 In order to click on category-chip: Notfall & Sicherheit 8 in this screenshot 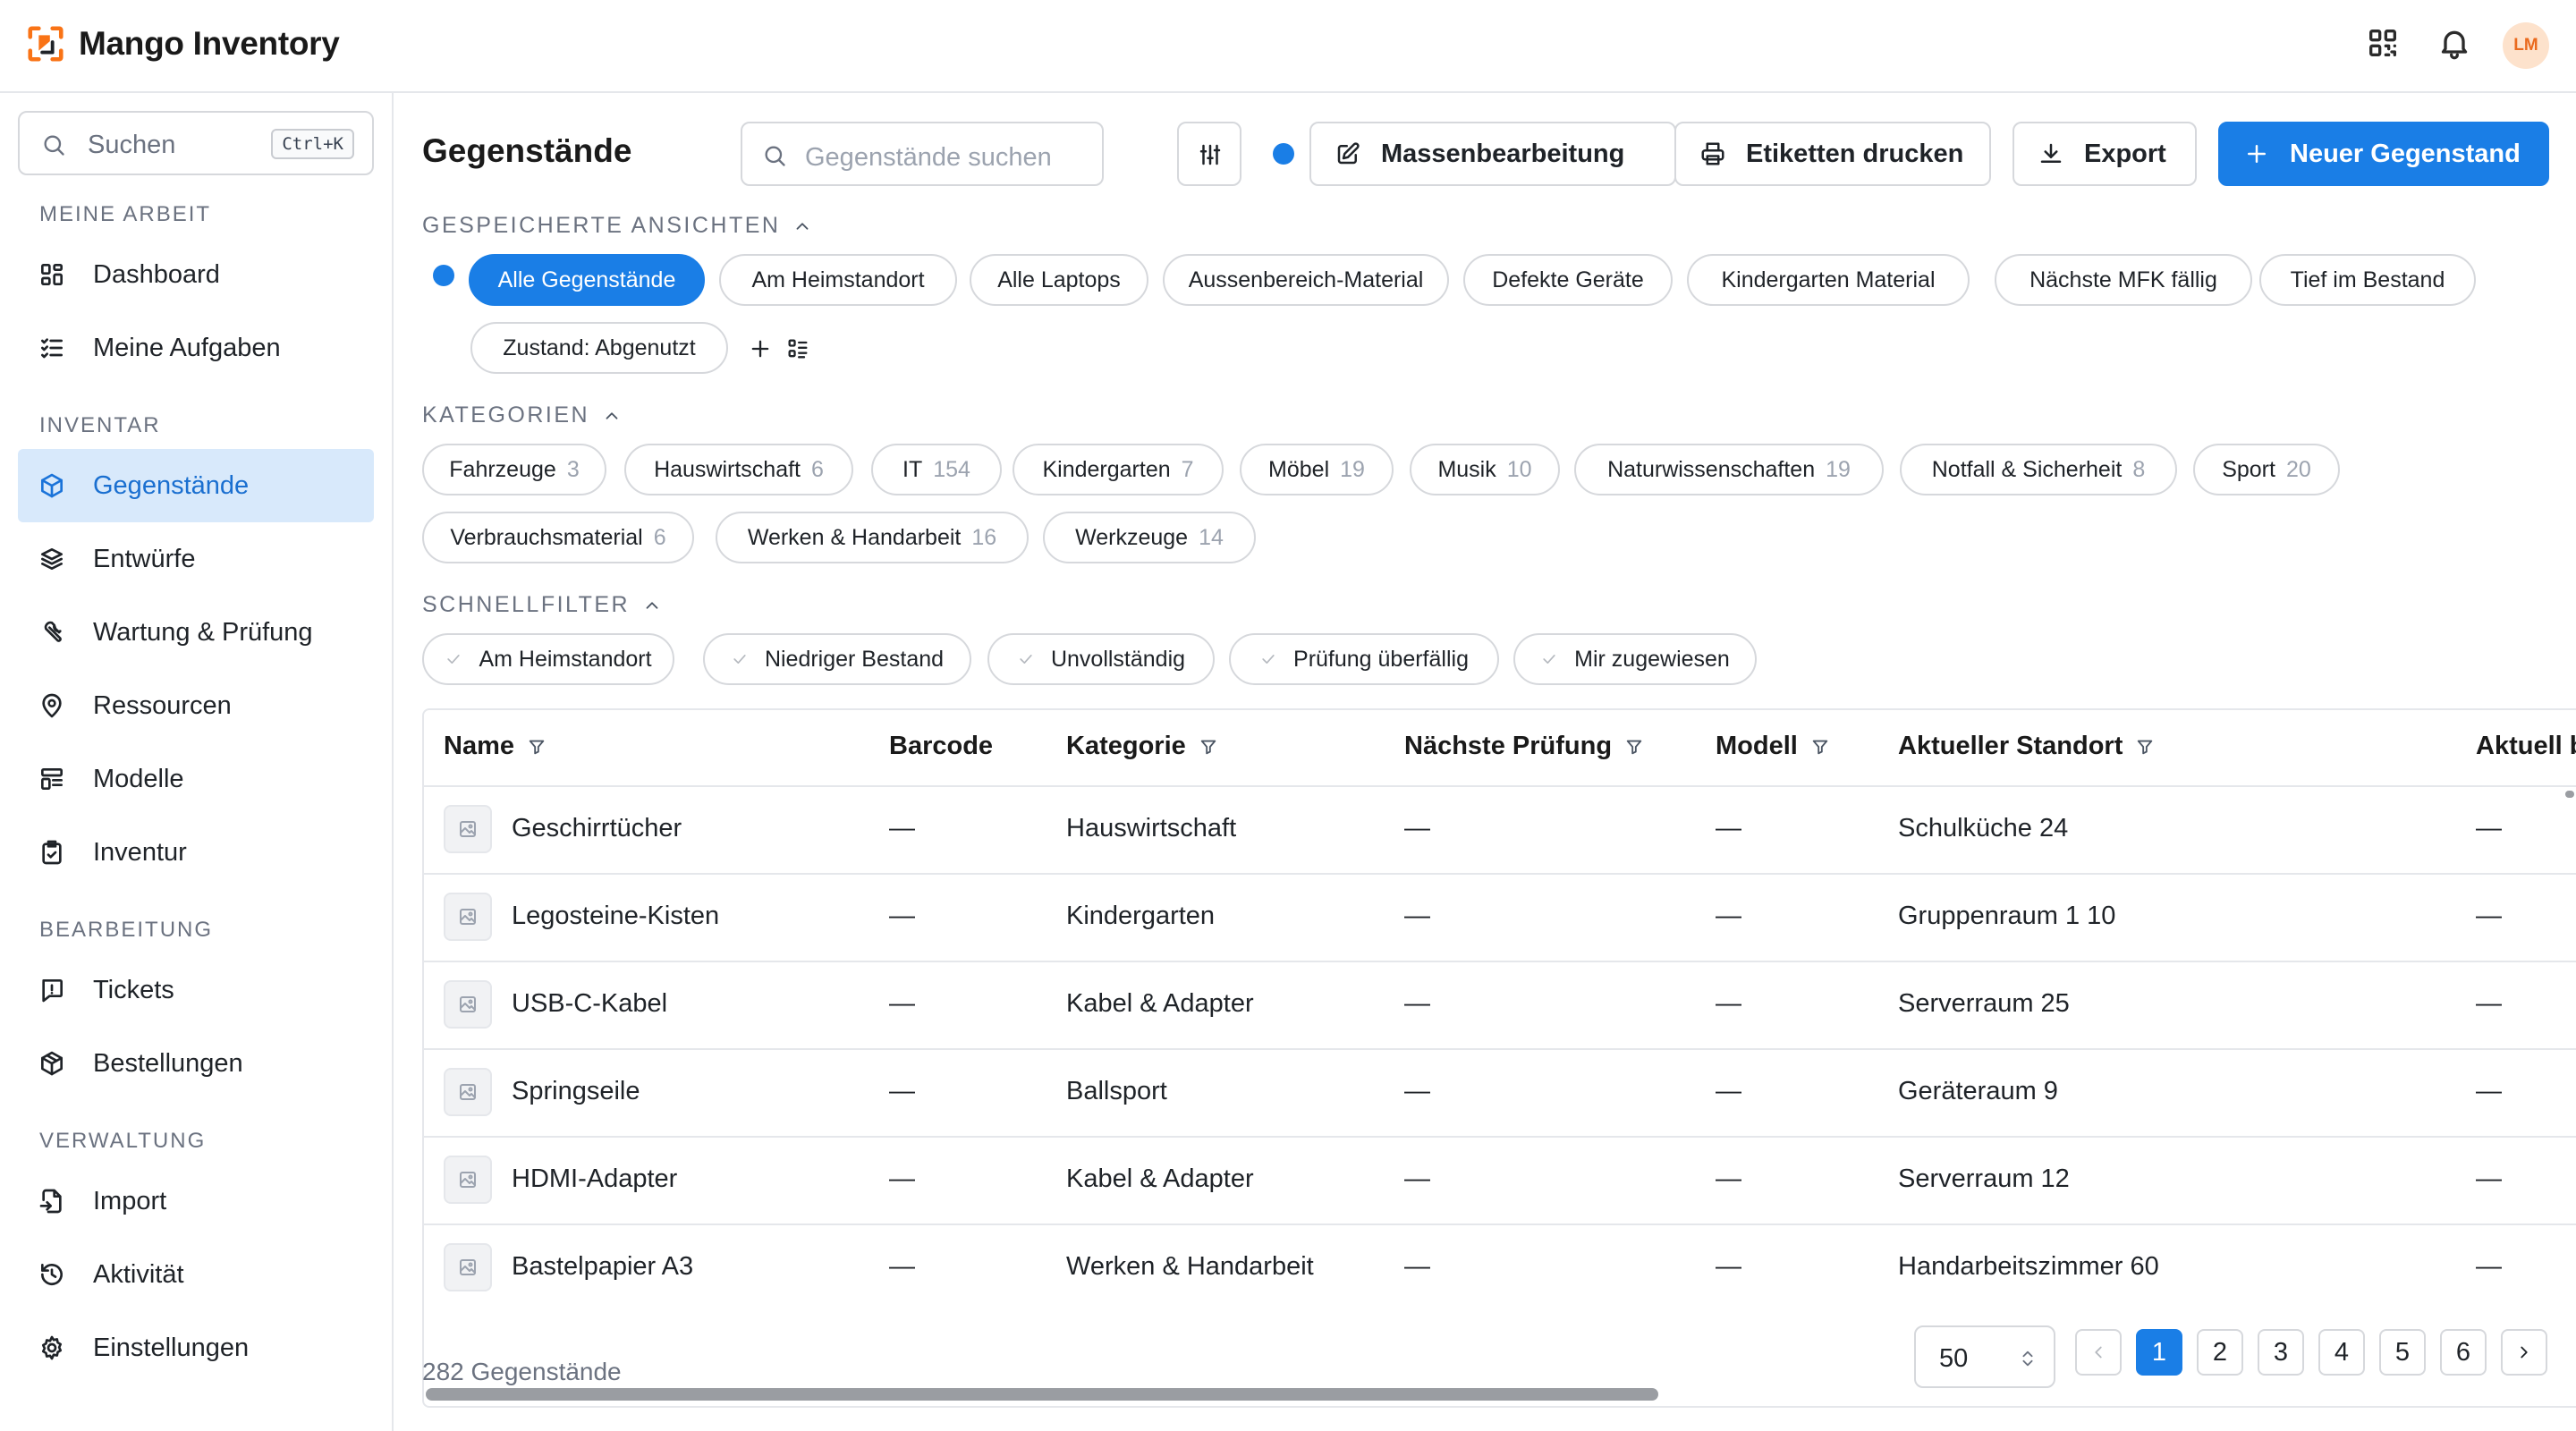, I will do `click(2038, 469)`.